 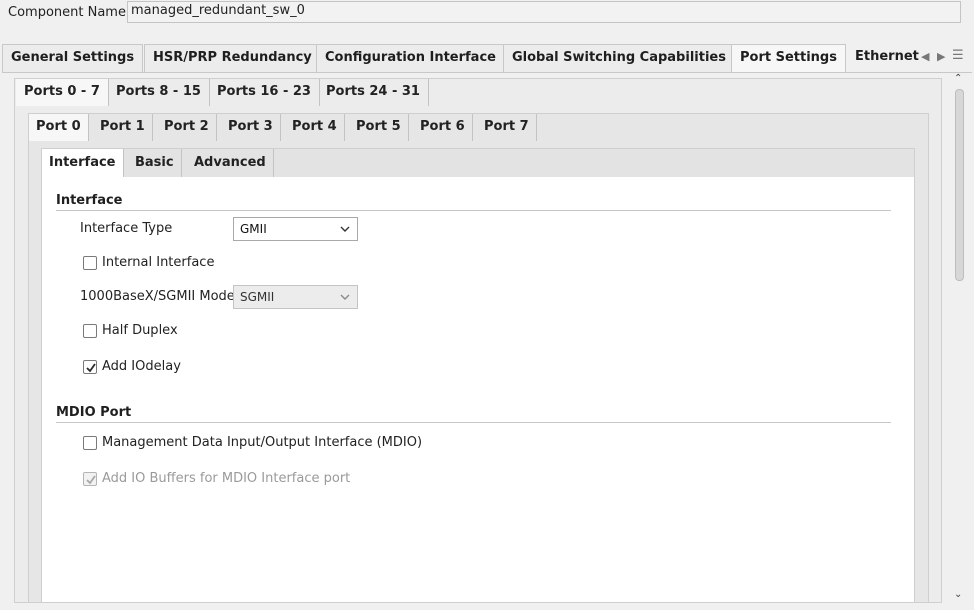 I want to click on tab-port-6: Port 6, so click(x=443, y=127).